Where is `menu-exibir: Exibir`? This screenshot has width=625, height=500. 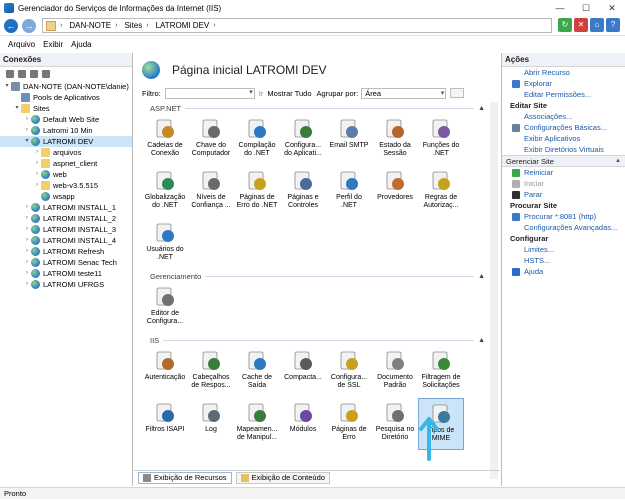
menu-exibir: Exibir is located at coordinates (53, 44).